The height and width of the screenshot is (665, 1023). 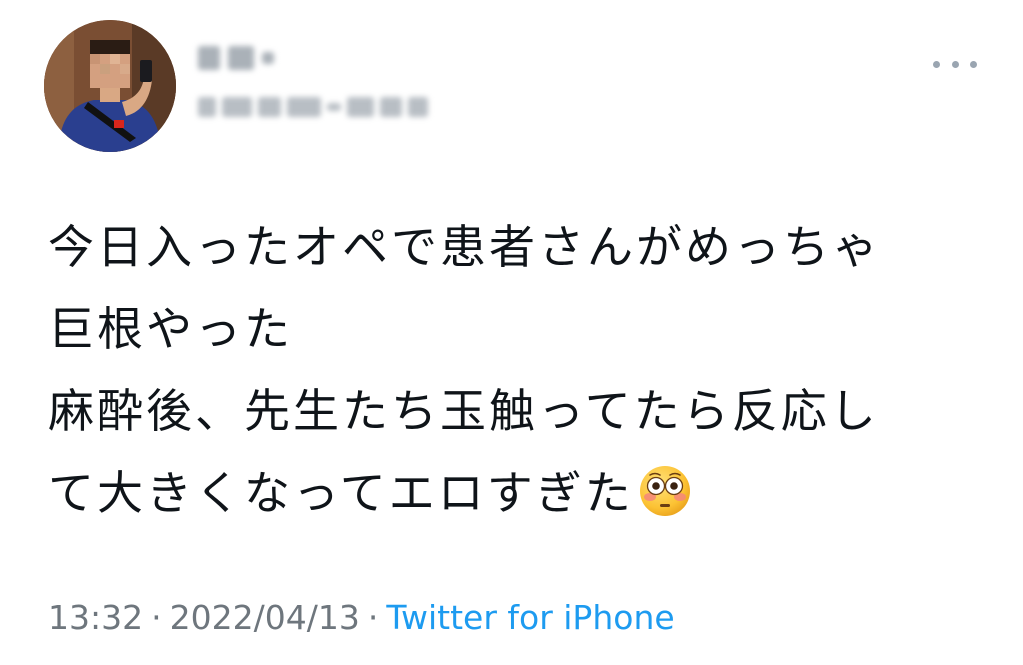 What do you see at coordinates (361, 618) in the screenshot?
I see `tweet-meta: 13:32 · 2022/04/13 · Twitter for iPhone` at bounding box center [361, 618].